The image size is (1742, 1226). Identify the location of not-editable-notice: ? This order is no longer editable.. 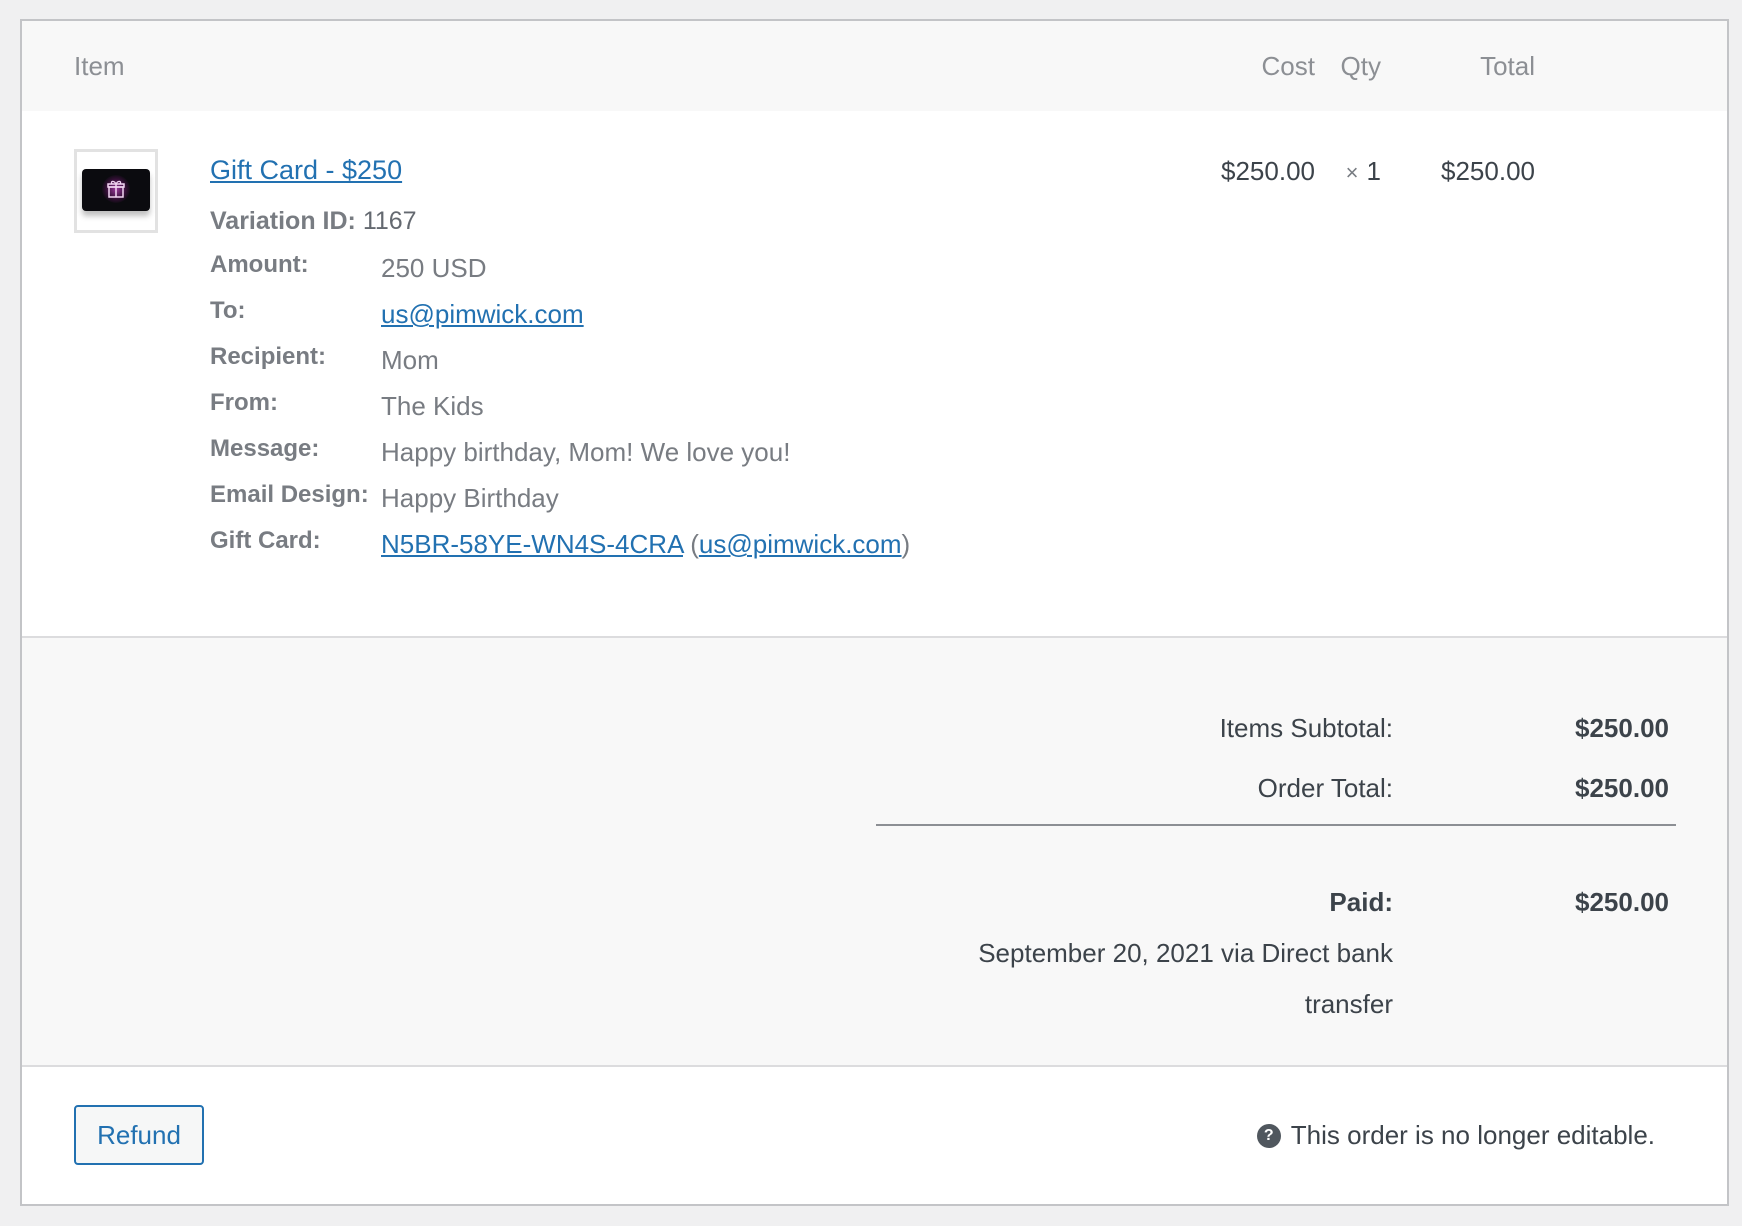
(1455, 1135).